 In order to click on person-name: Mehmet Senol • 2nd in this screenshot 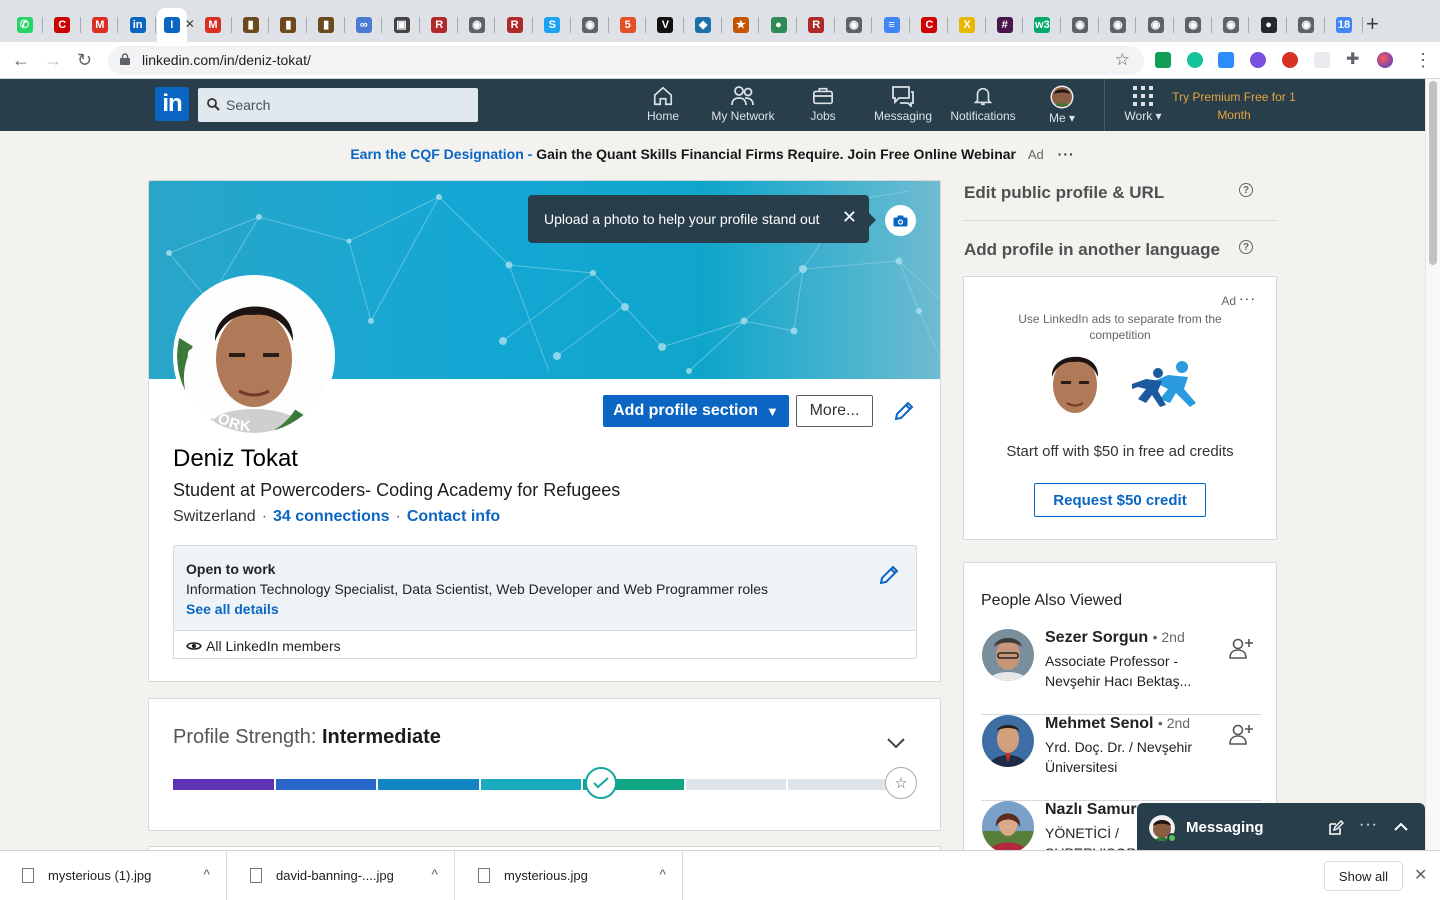, I will do `click(1117, 724)`.